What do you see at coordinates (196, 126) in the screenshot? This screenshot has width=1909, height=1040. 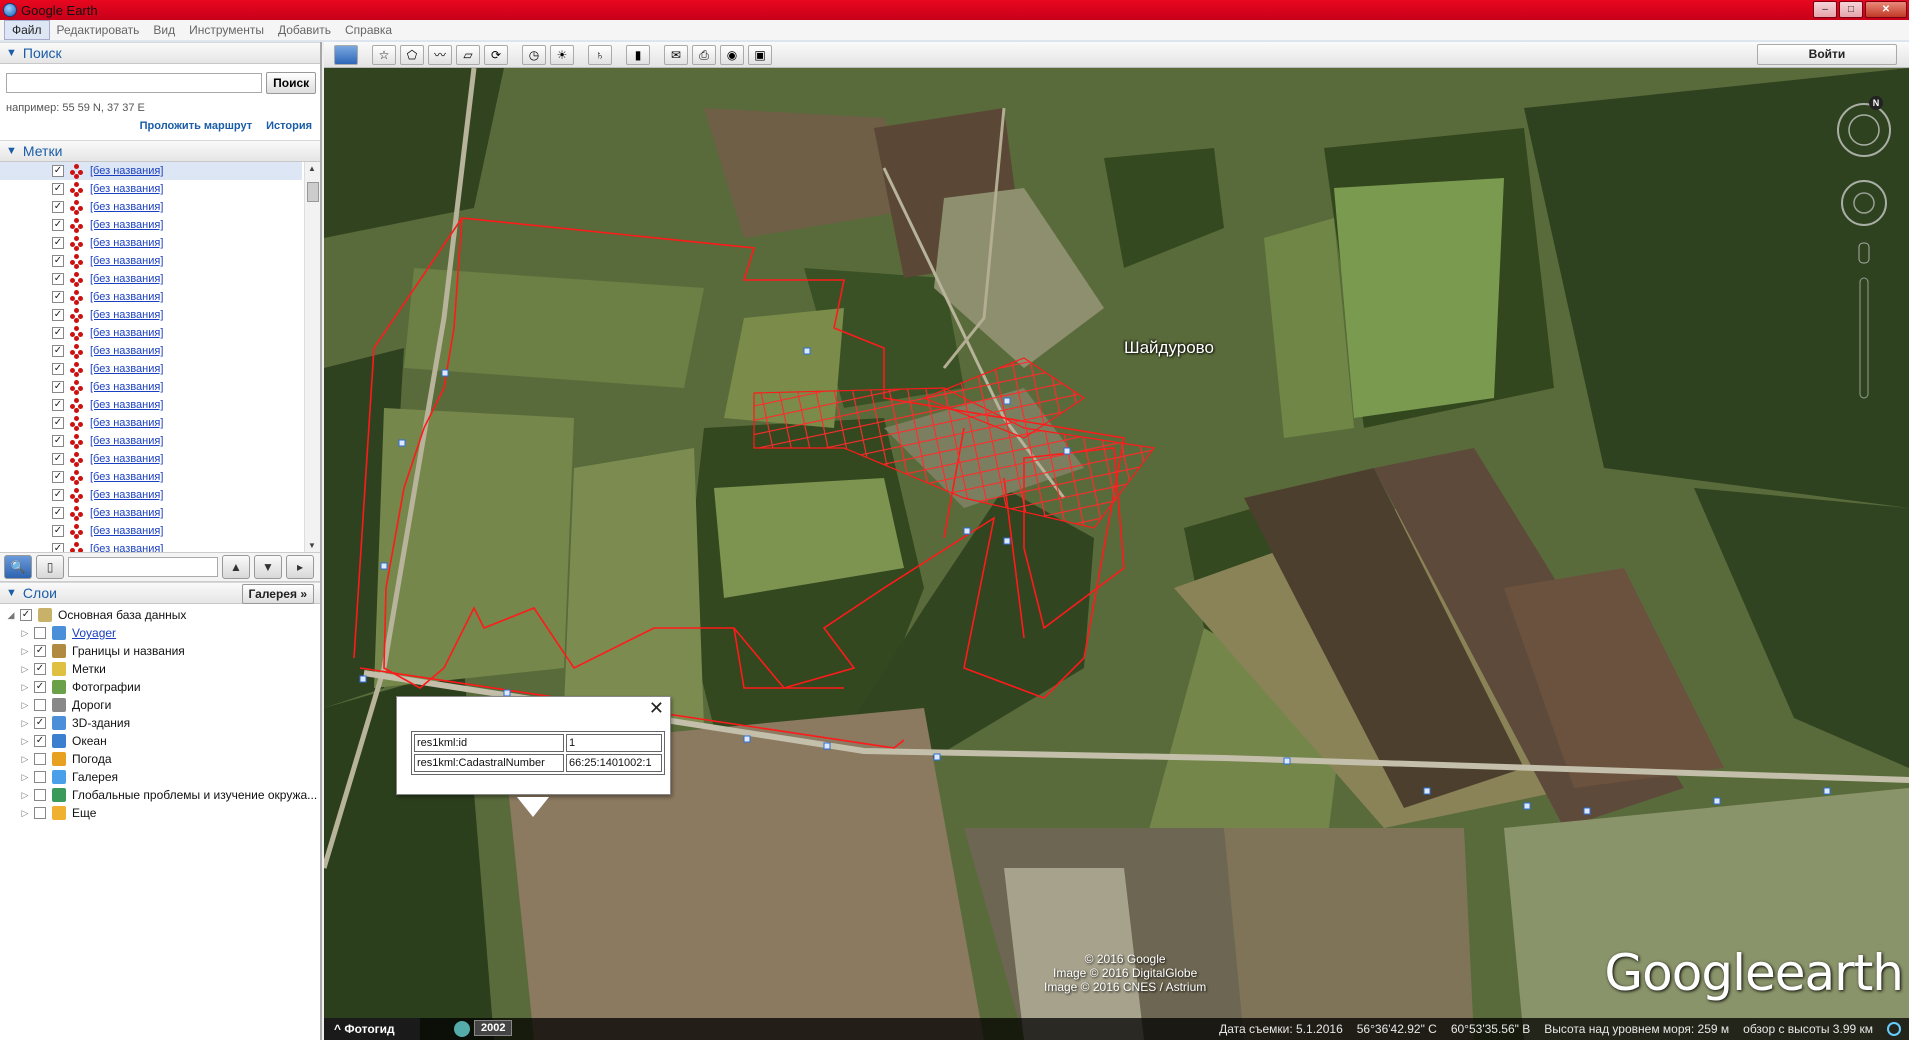 I see `get-directions-link: Проложить маршрут` at bounding box center [196, 126].